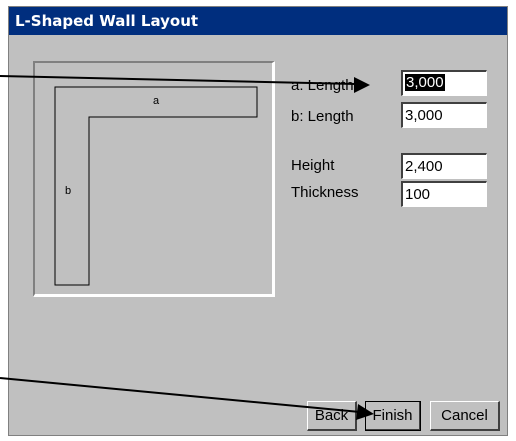  I want to click on a-length-field: 3,000, so click(444, 83).